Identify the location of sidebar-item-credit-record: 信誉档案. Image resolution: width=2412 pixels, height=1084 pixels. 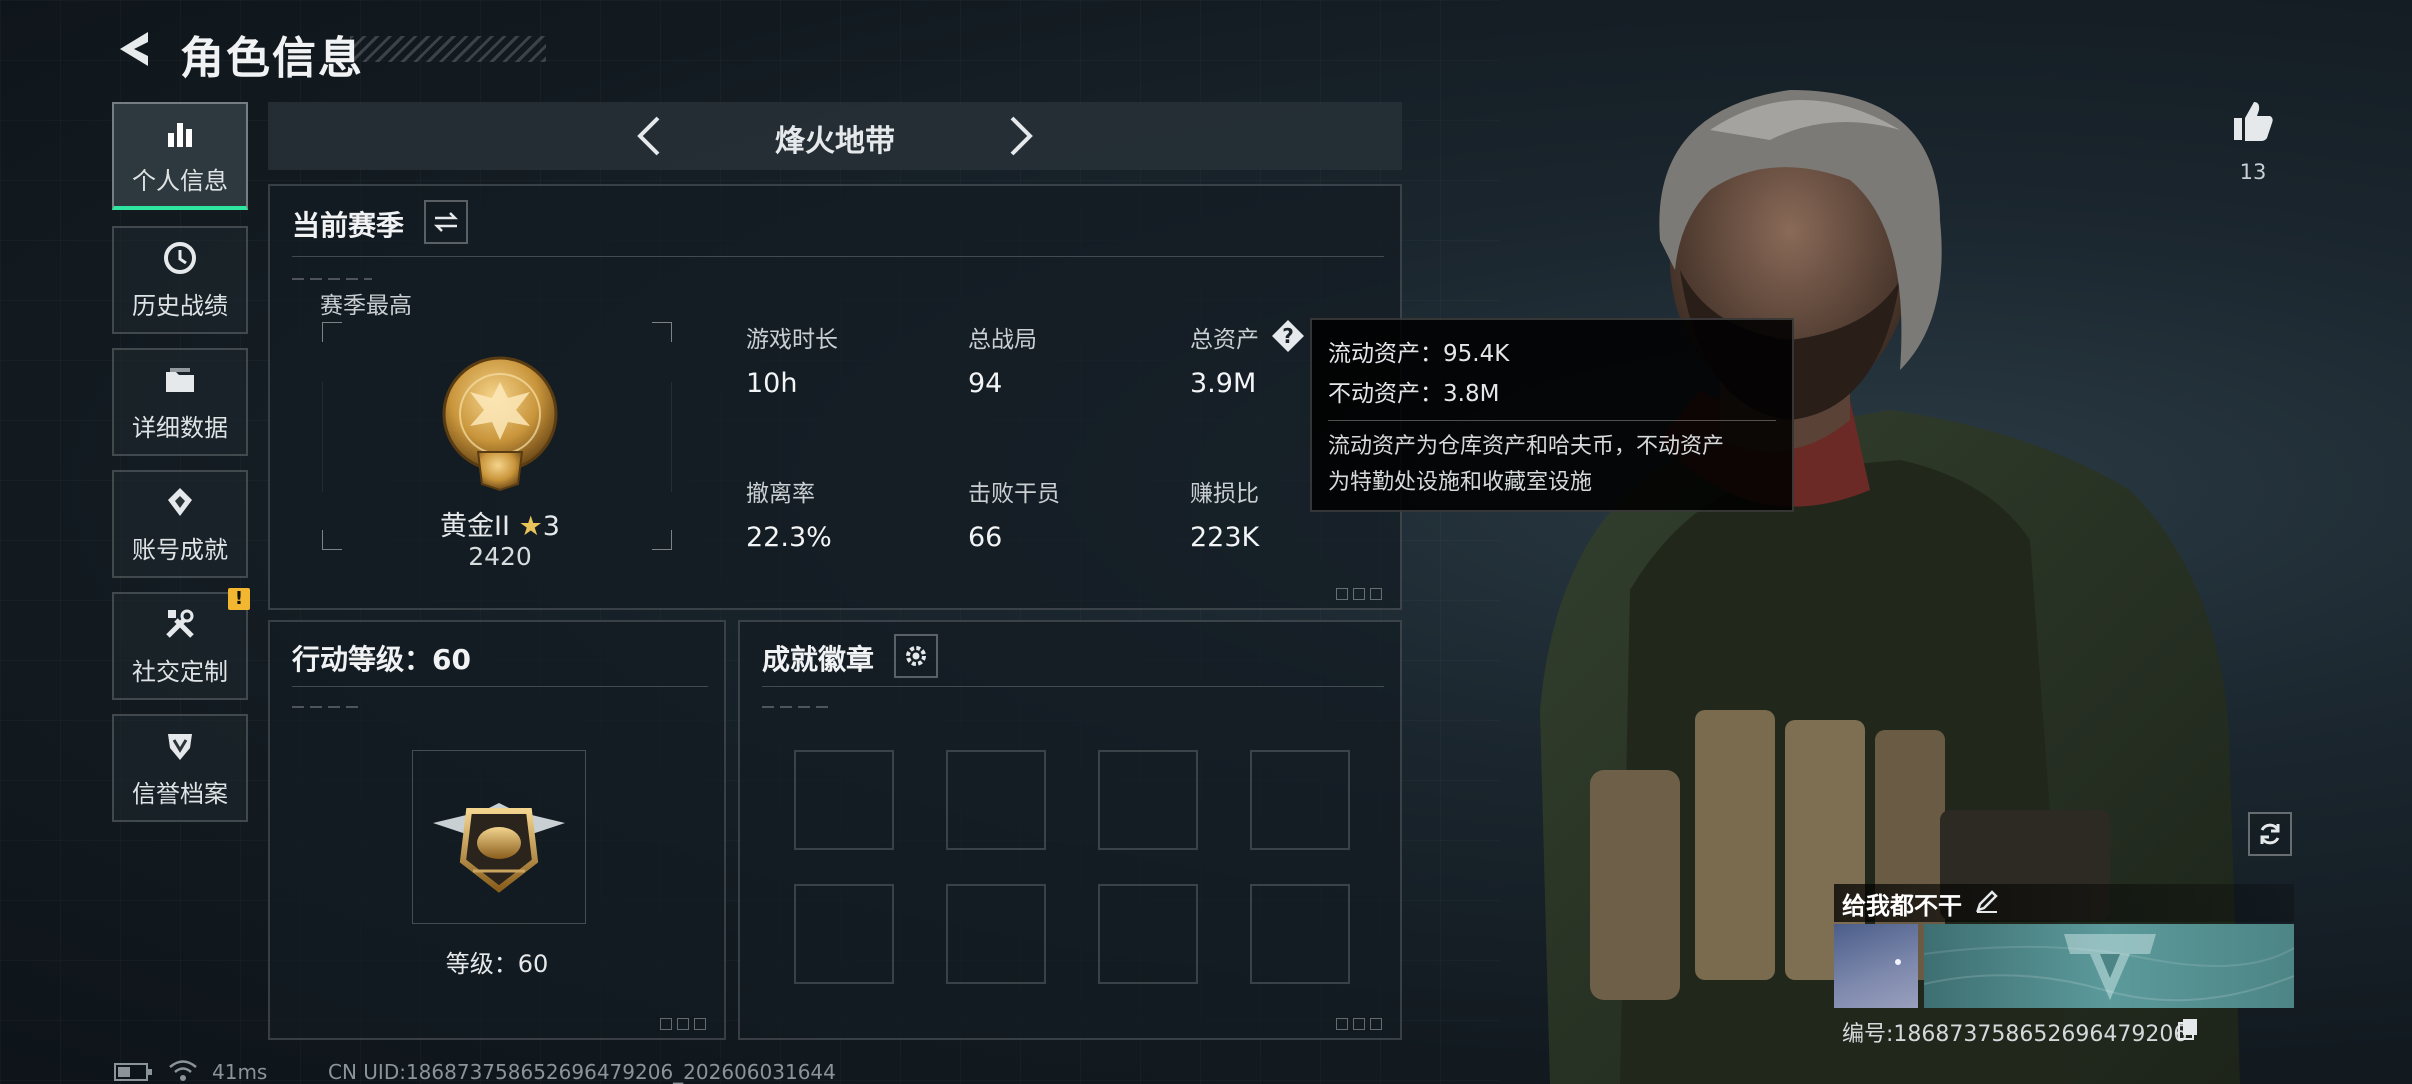
(180, 768).